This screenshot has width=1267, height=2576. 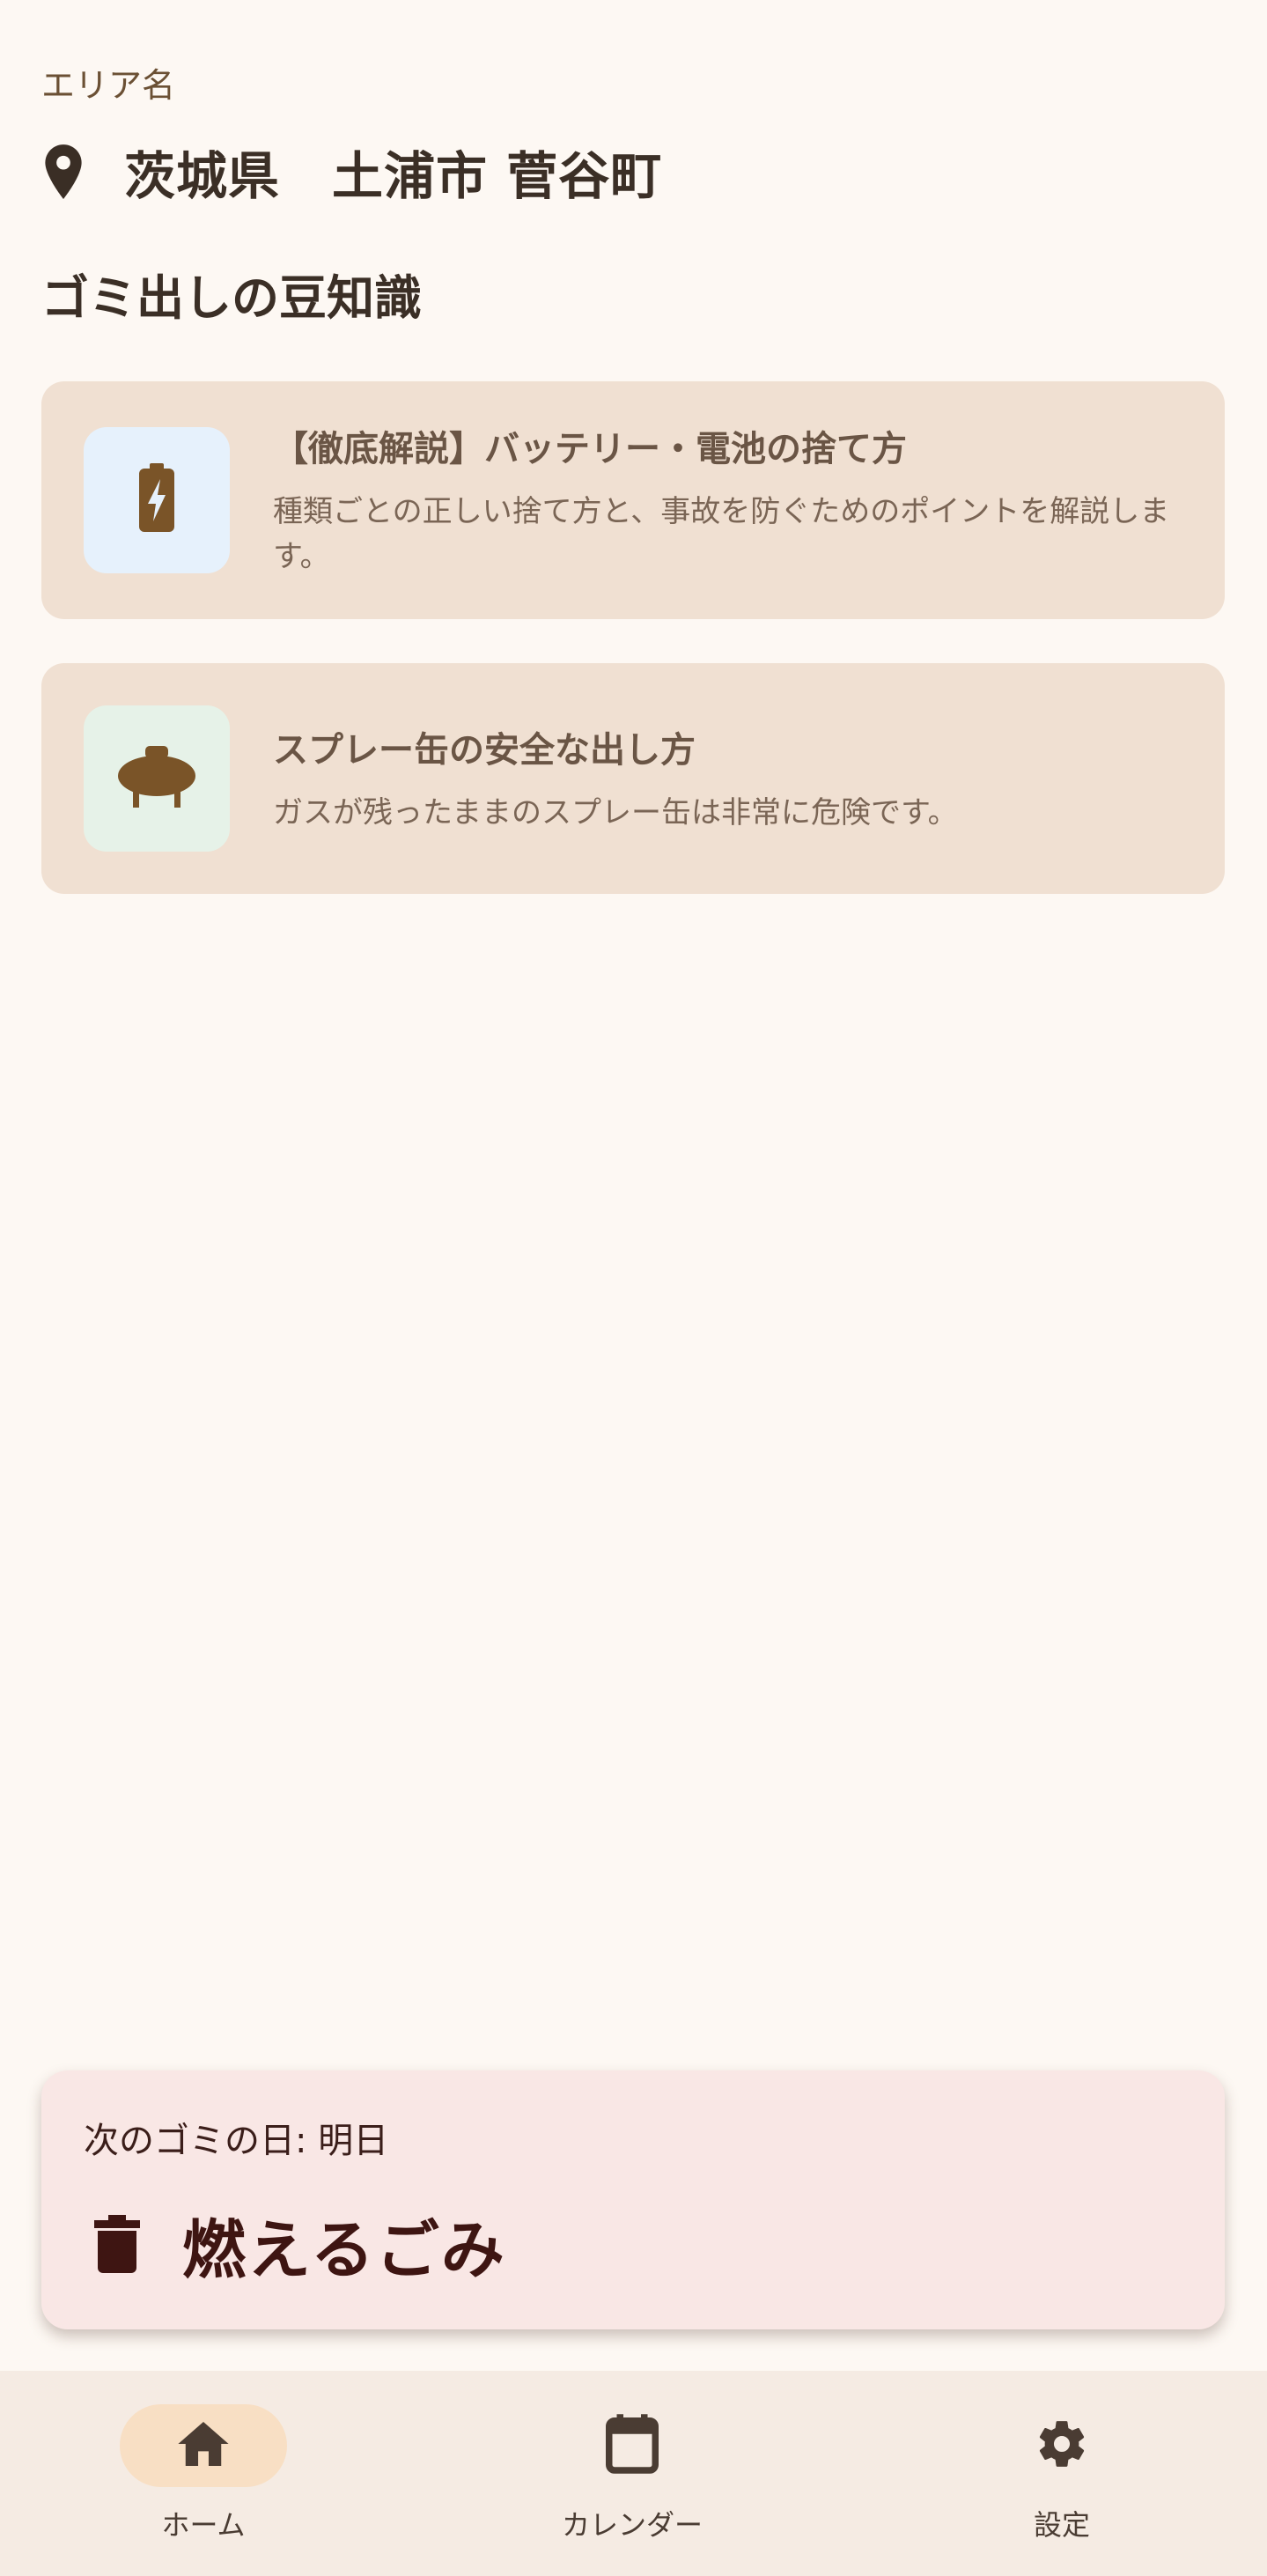 What do you see at coordinates (117, 2244) in the screenshot?
I see `trash-icon` at bounding box center [117, 2244].